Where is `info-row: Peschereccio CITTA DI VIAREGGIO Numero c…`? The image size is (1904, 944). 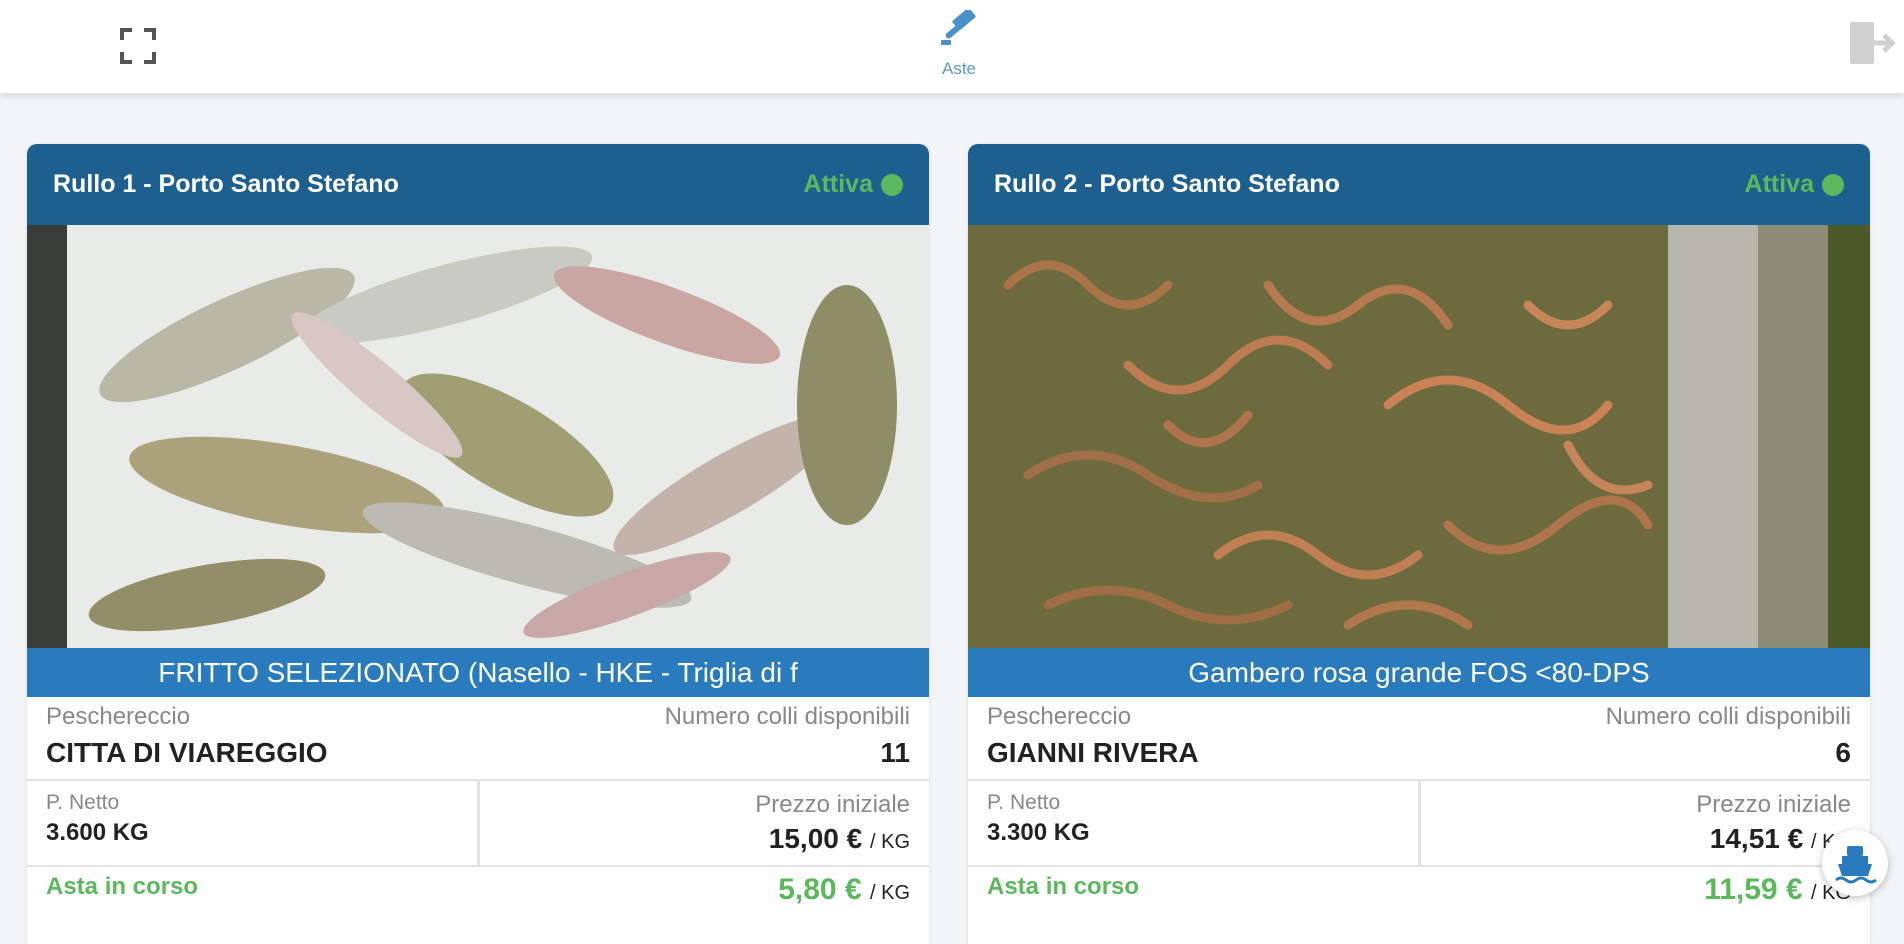
info-row: Peschereccio CITTA DI VIAREGGIO Numero c… is located at coordinates (478, 739).